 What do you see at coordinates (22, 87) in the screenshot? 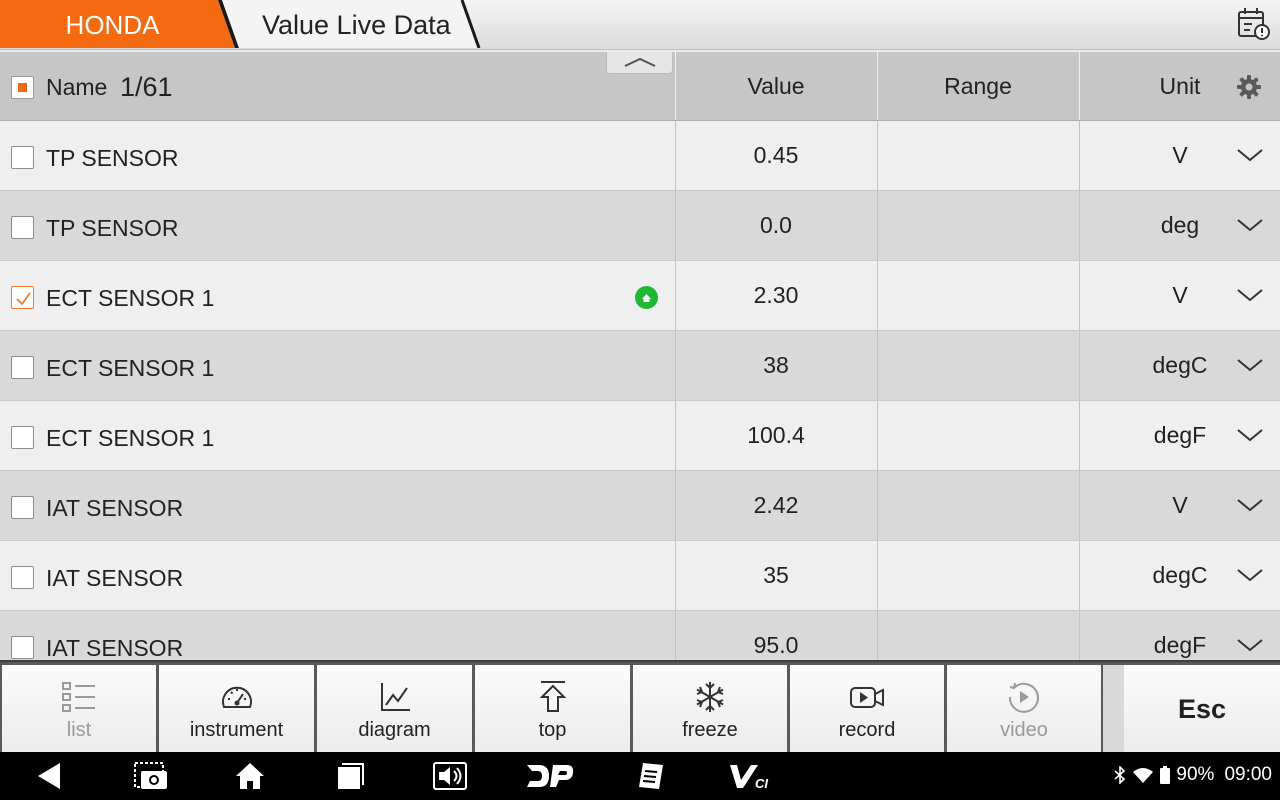
I see `select-all-checkbox` at bounding box center [22, 87].